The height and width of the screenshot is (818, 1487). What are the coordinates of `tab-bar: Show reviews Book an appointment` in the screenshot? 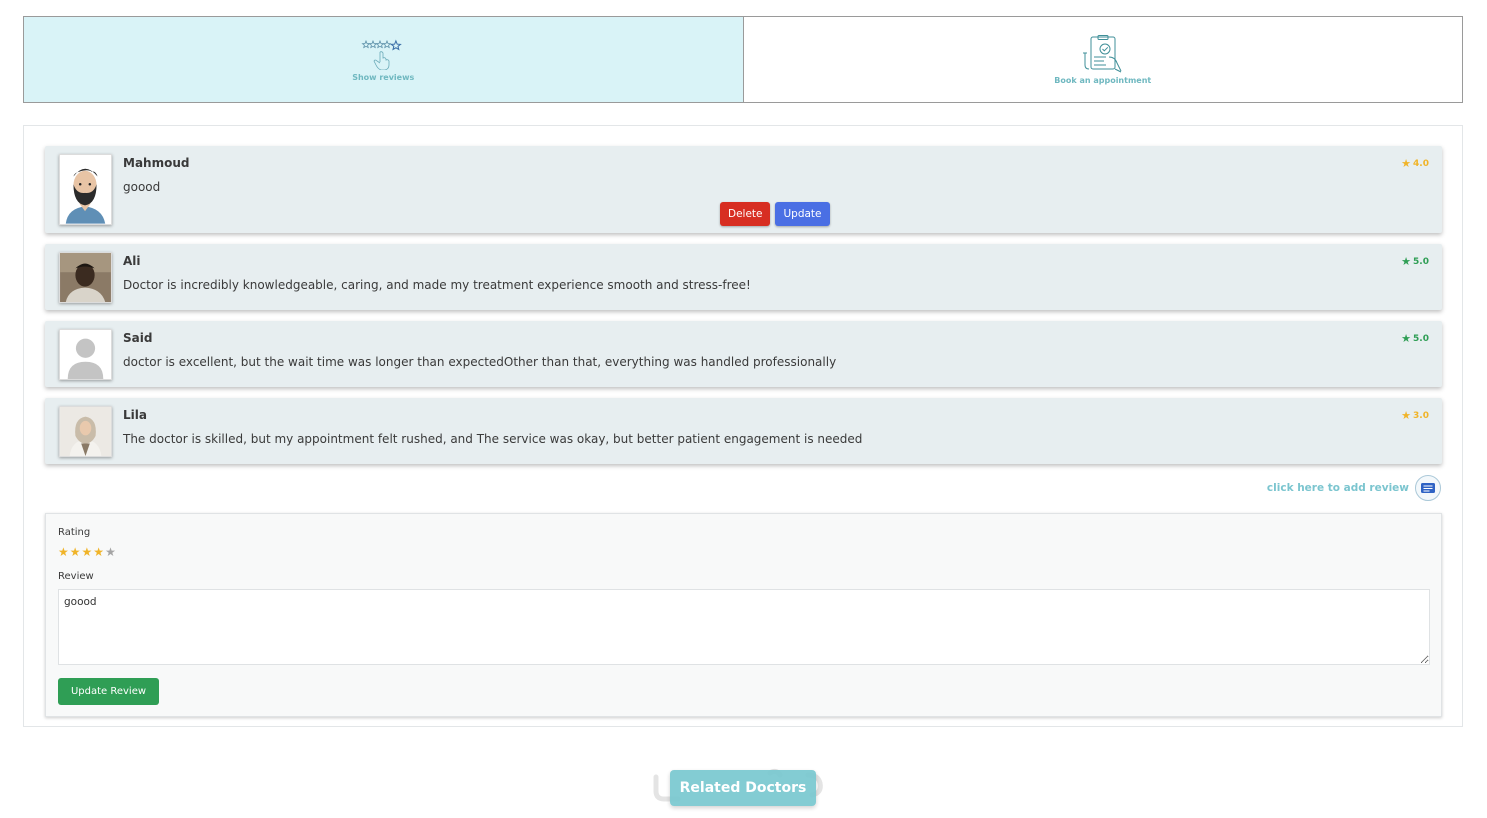 It's located at (743, 59).